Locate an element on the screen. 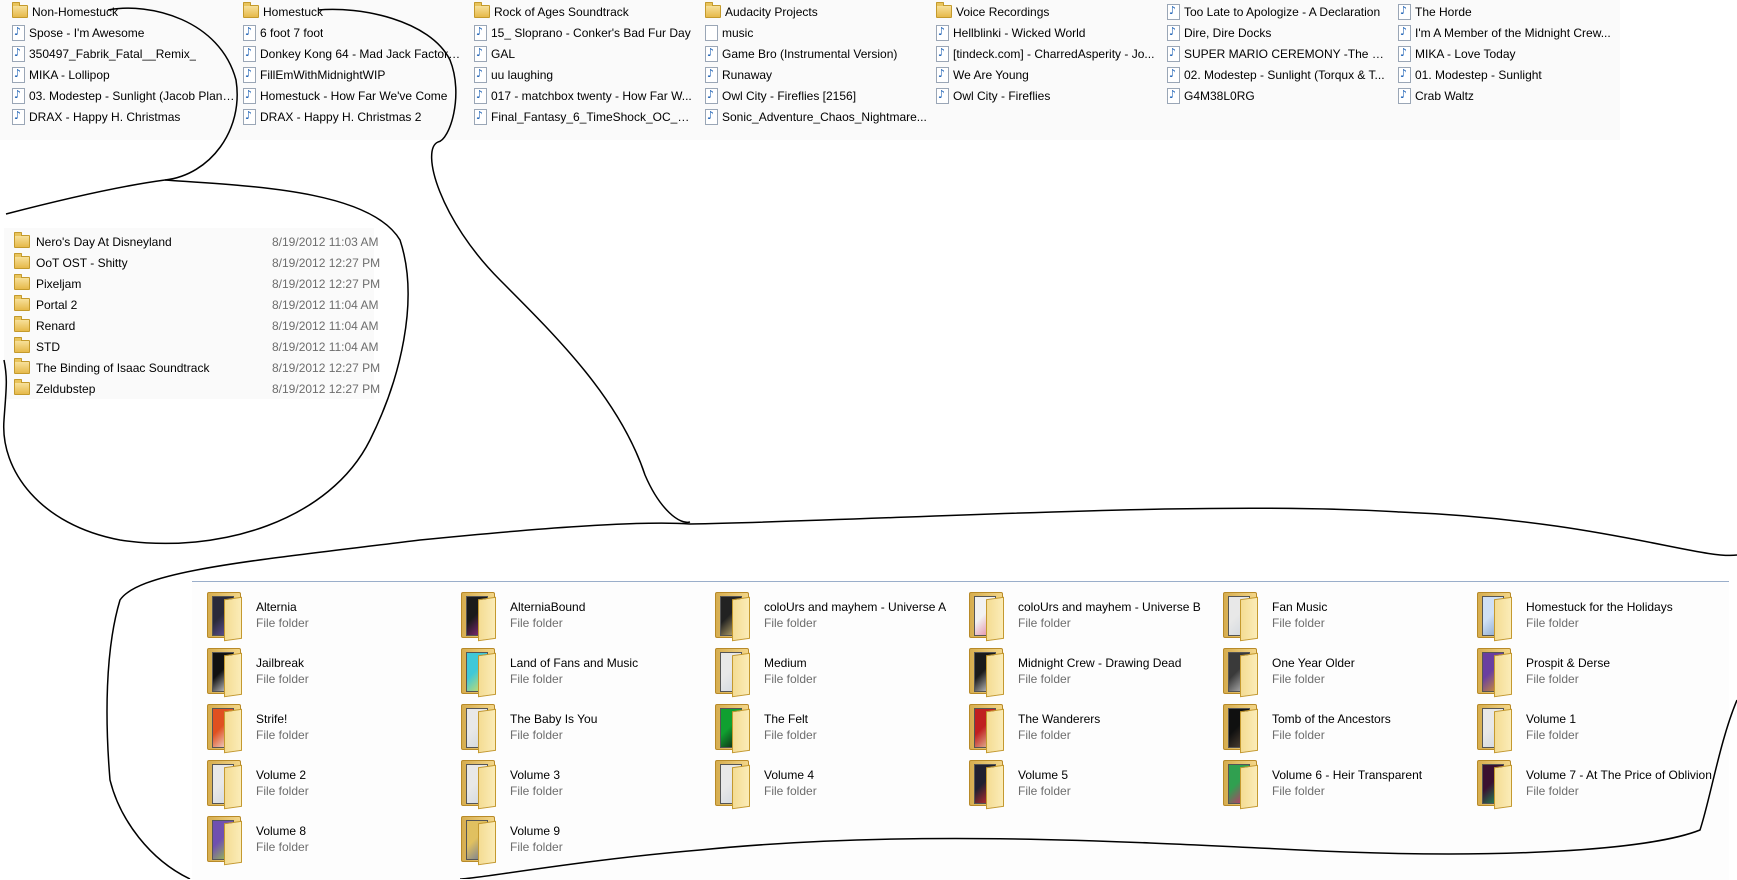 The height and width of the screenshot is (880, 1737). list-file-item: Dire, Dire Docks is located at coordinates (1277, 32).